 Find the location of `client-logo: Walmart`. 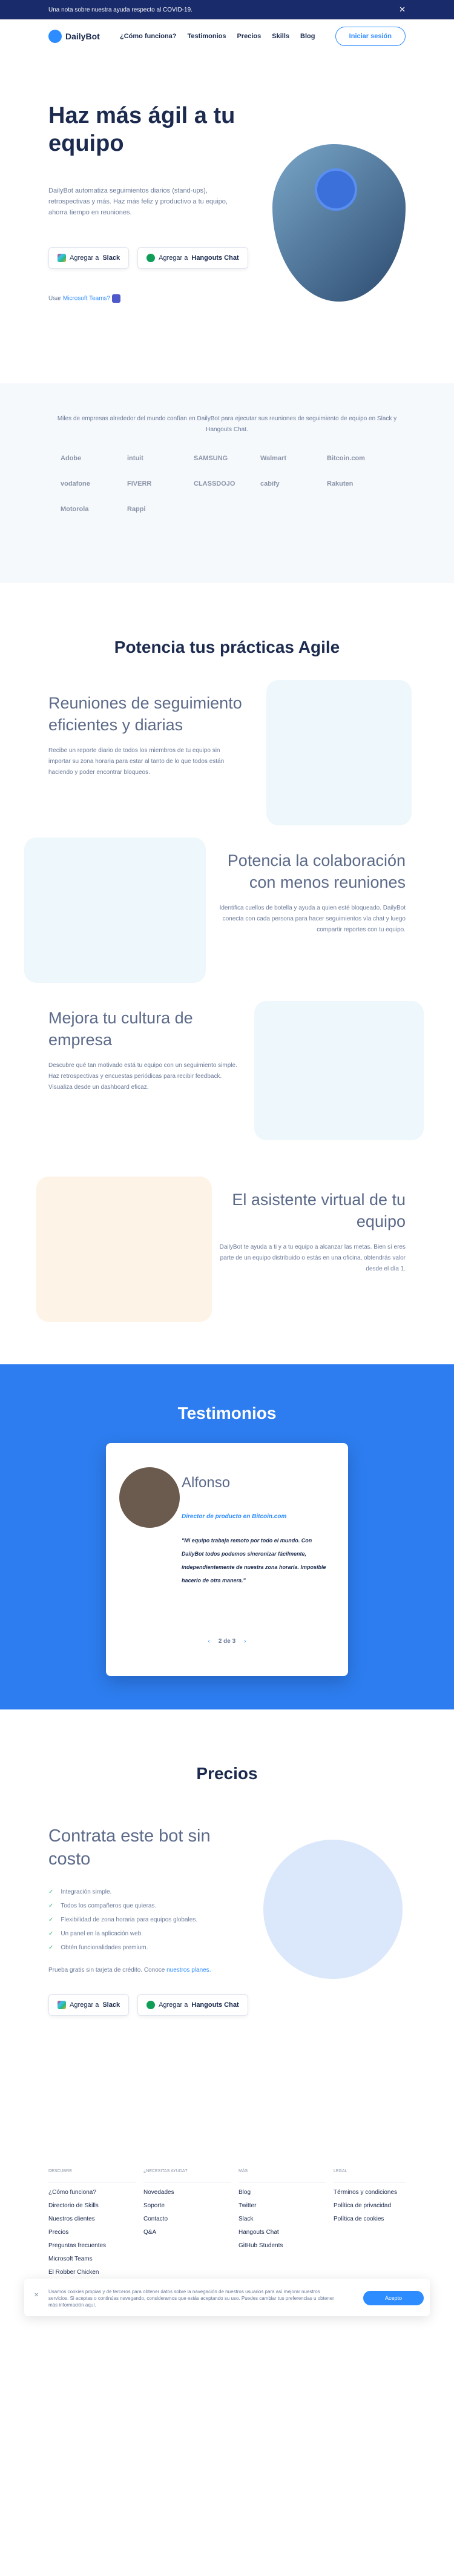

client-logo: Walmart is located at coordinates (273, 458).